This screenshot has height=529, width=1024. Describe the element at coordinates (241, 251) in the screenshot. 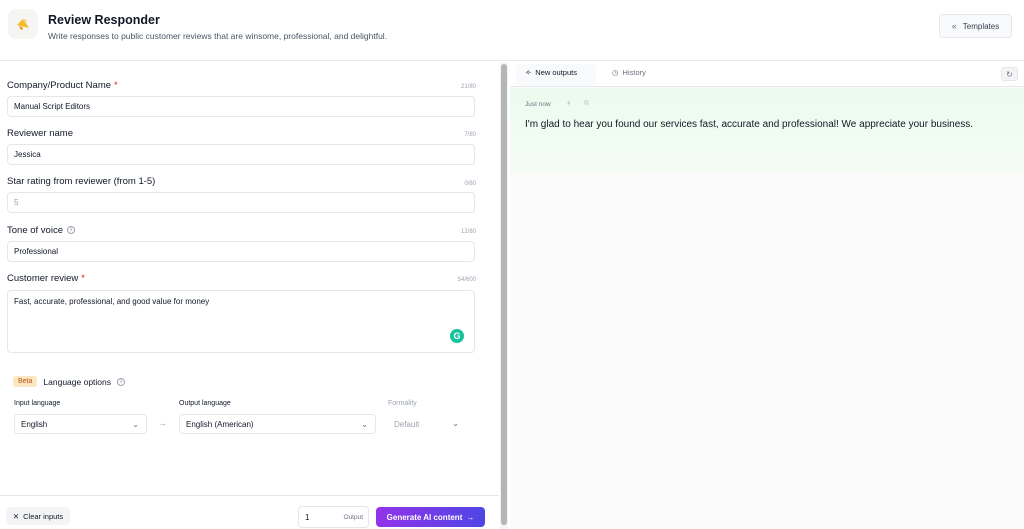

I see `tone-input: Professional` at that location.